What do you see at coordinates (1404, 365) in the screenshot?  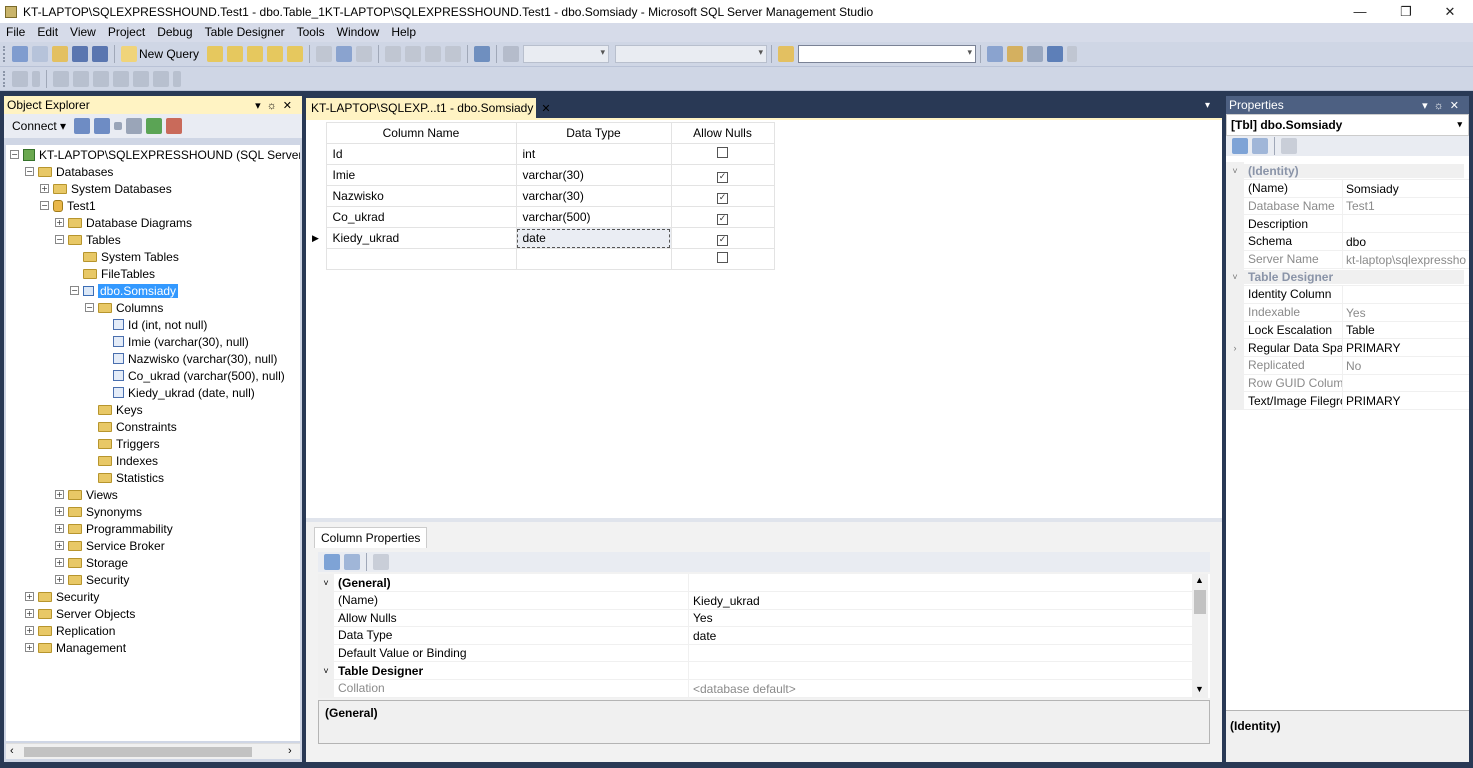 I see `prop-value: No` at bounding box center [1404, 365].